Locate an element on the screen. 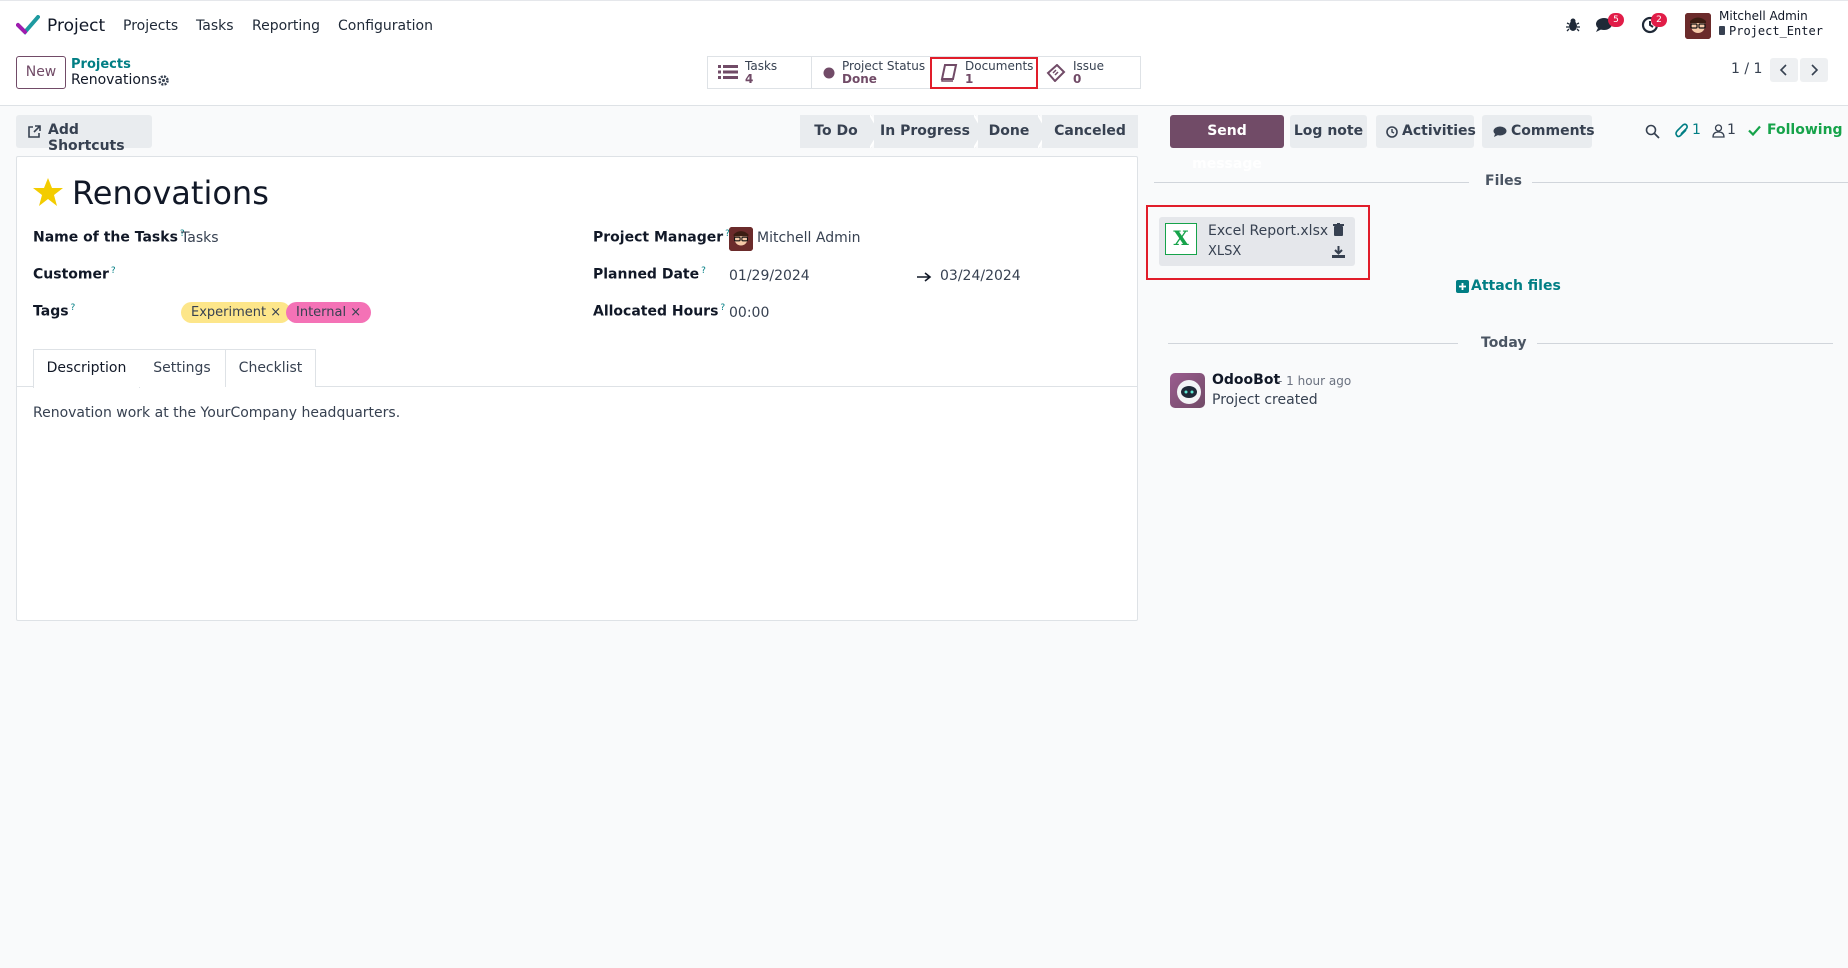 The image size is (1848, 968). activities-badge: 2 is located at coordinates (1659, 20).